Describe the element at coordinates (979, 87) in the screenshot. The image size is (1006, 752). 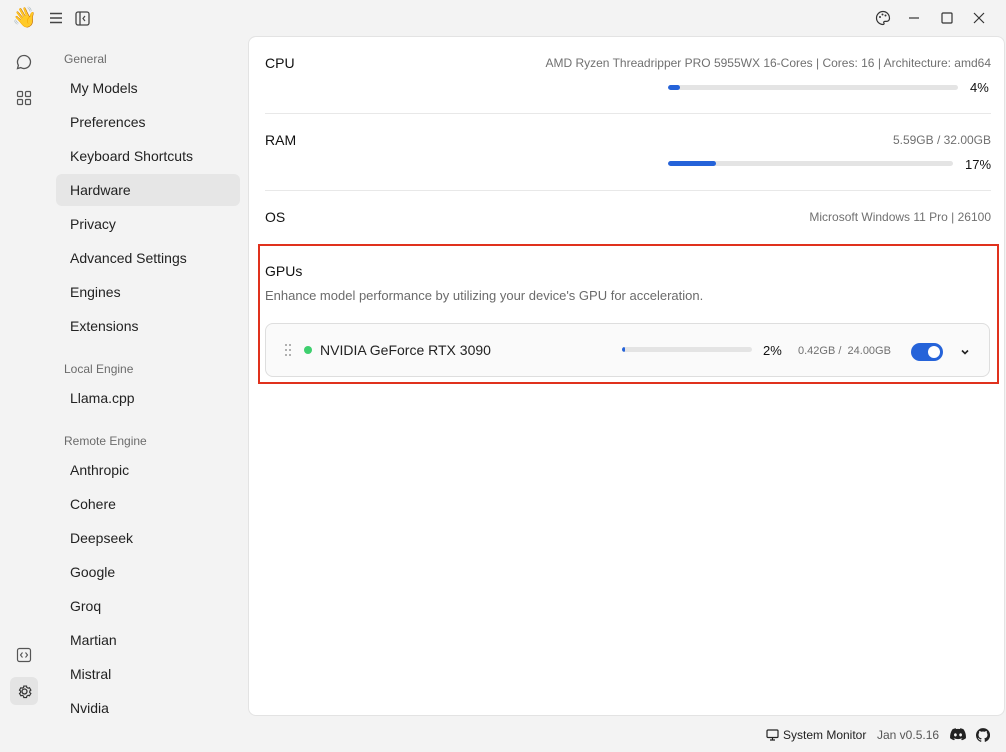
I see `cpu-usage-percent: 4%` at that location.